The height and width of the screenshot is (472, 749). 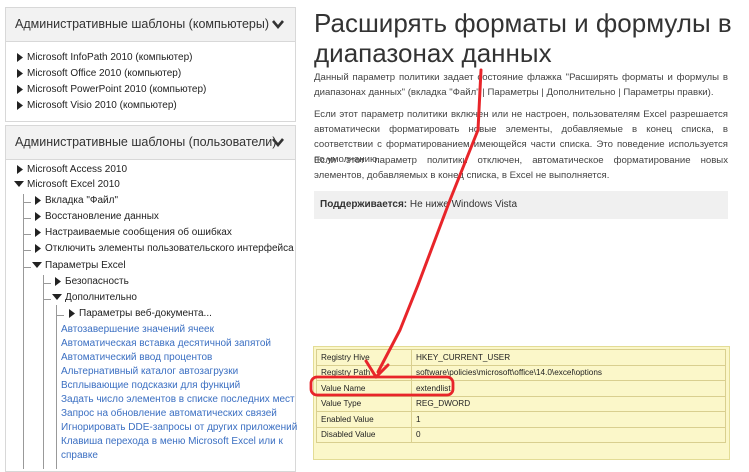 What do you see at coordinates (382, 386) in the screenshot?
I see `annotation-highlight-box` at bounding box center [382, 386].